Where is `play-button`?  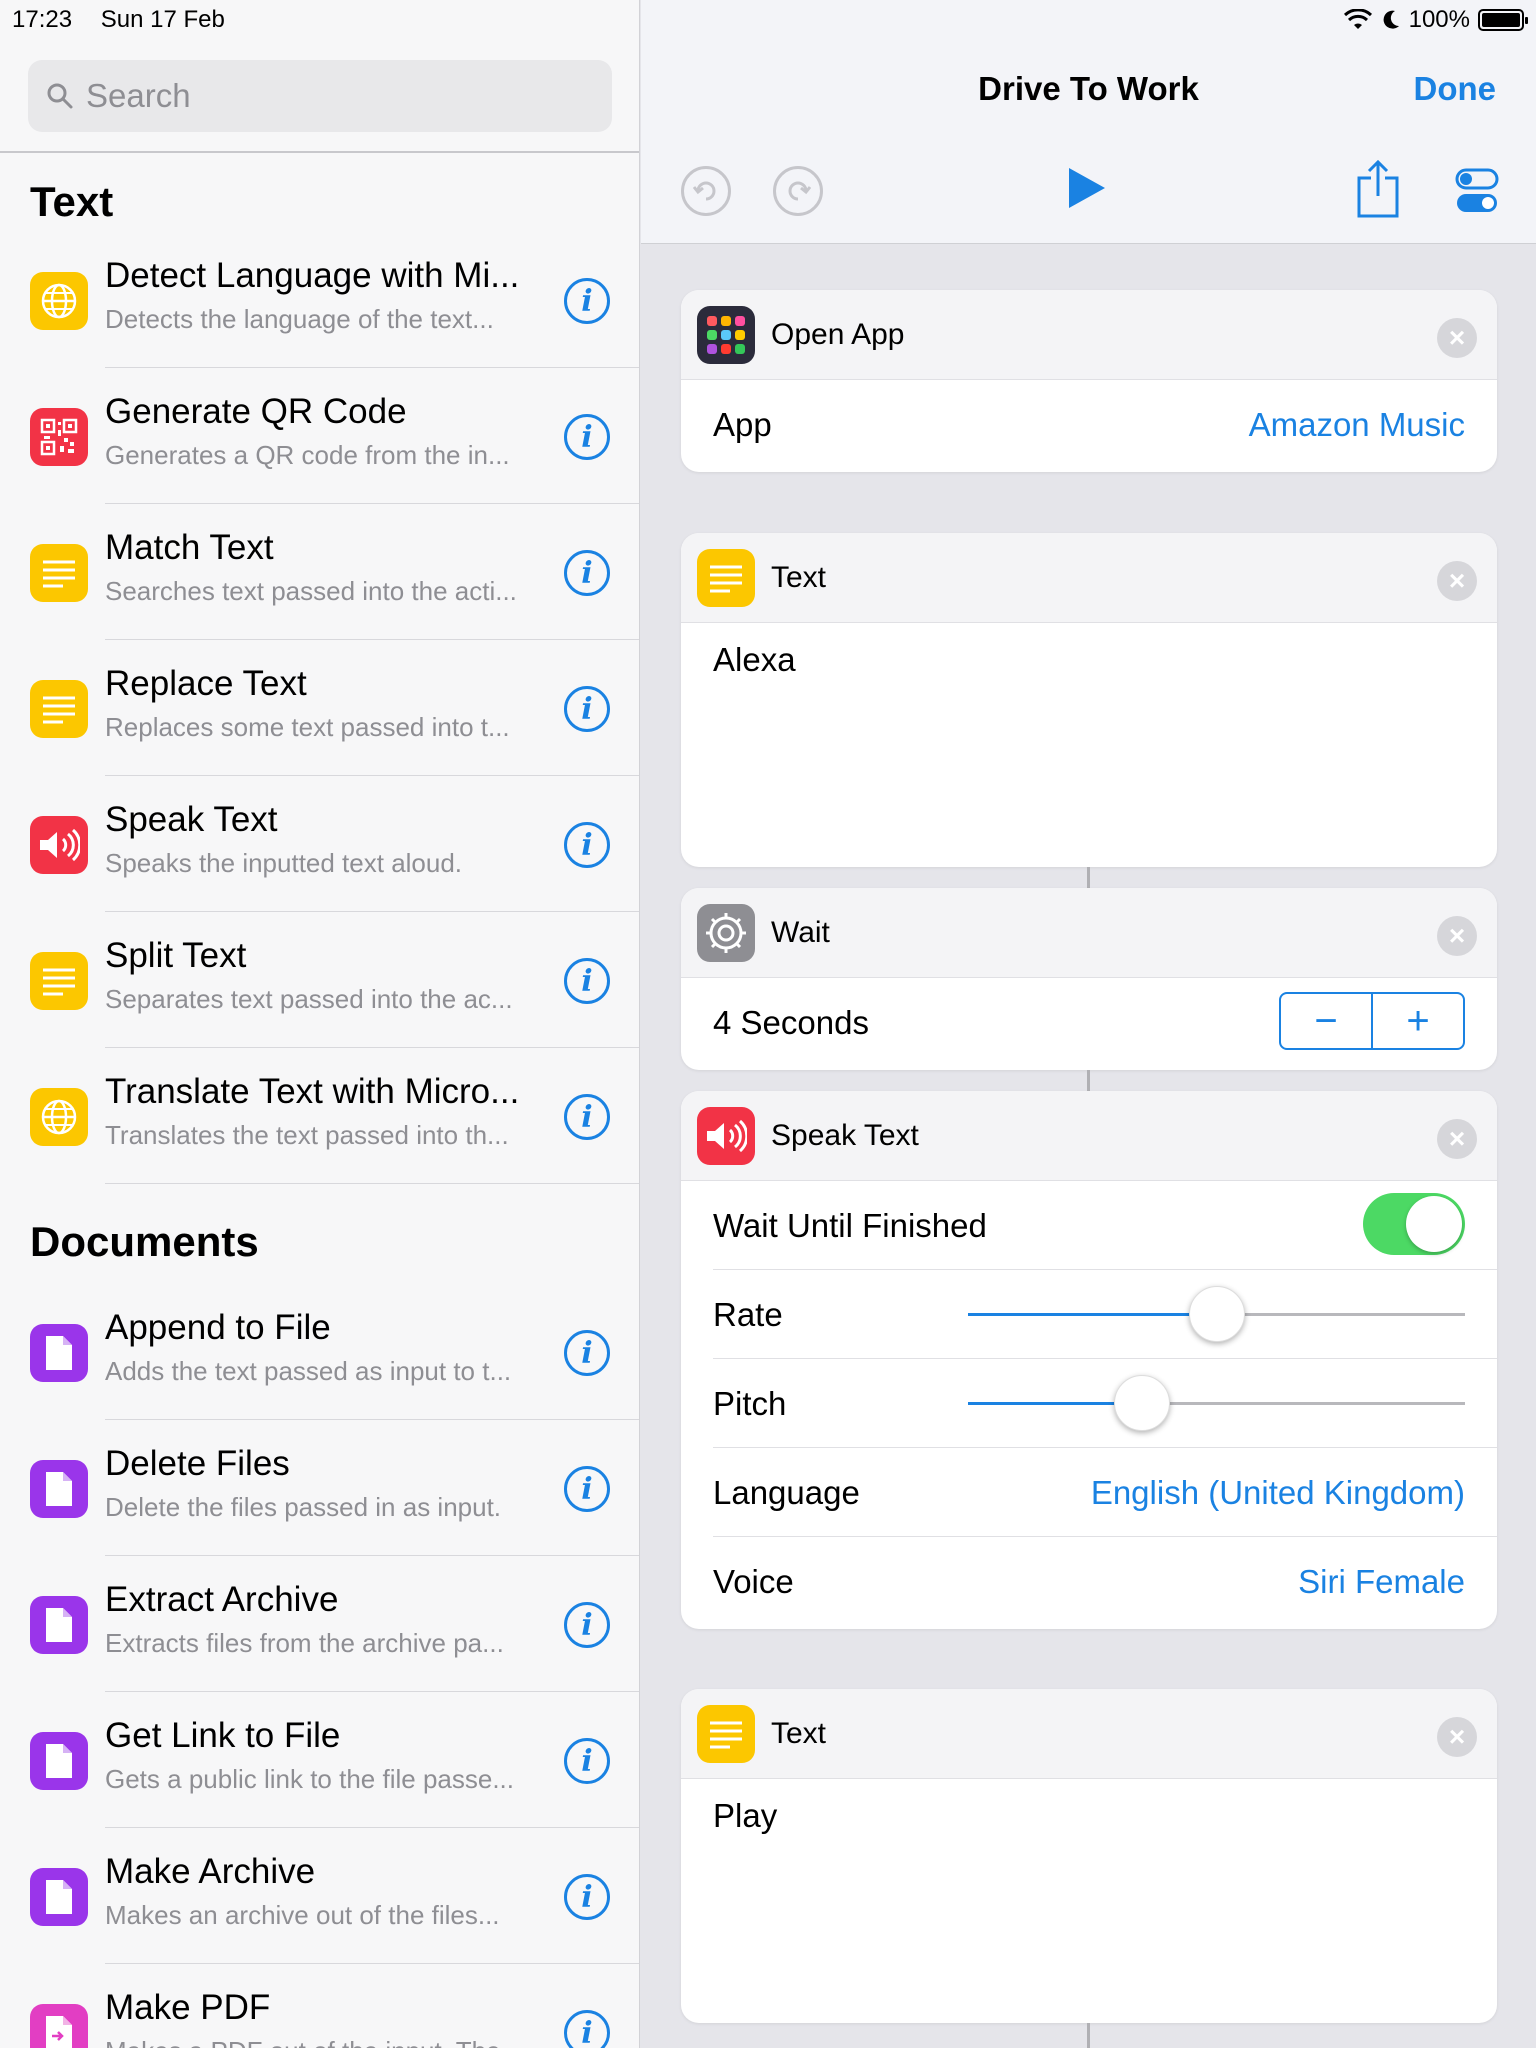
play-button is located at coordinates (1087, 188).